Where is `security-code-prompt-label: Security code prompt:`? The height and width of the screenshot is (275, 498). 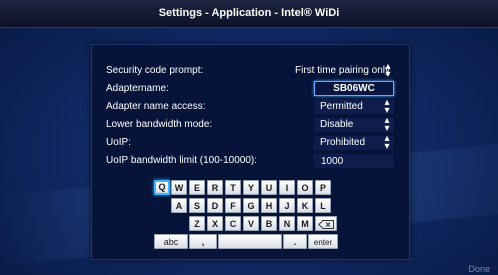 security-code-prompt-label: Security code prompt: is located at coordinates (155, 70).